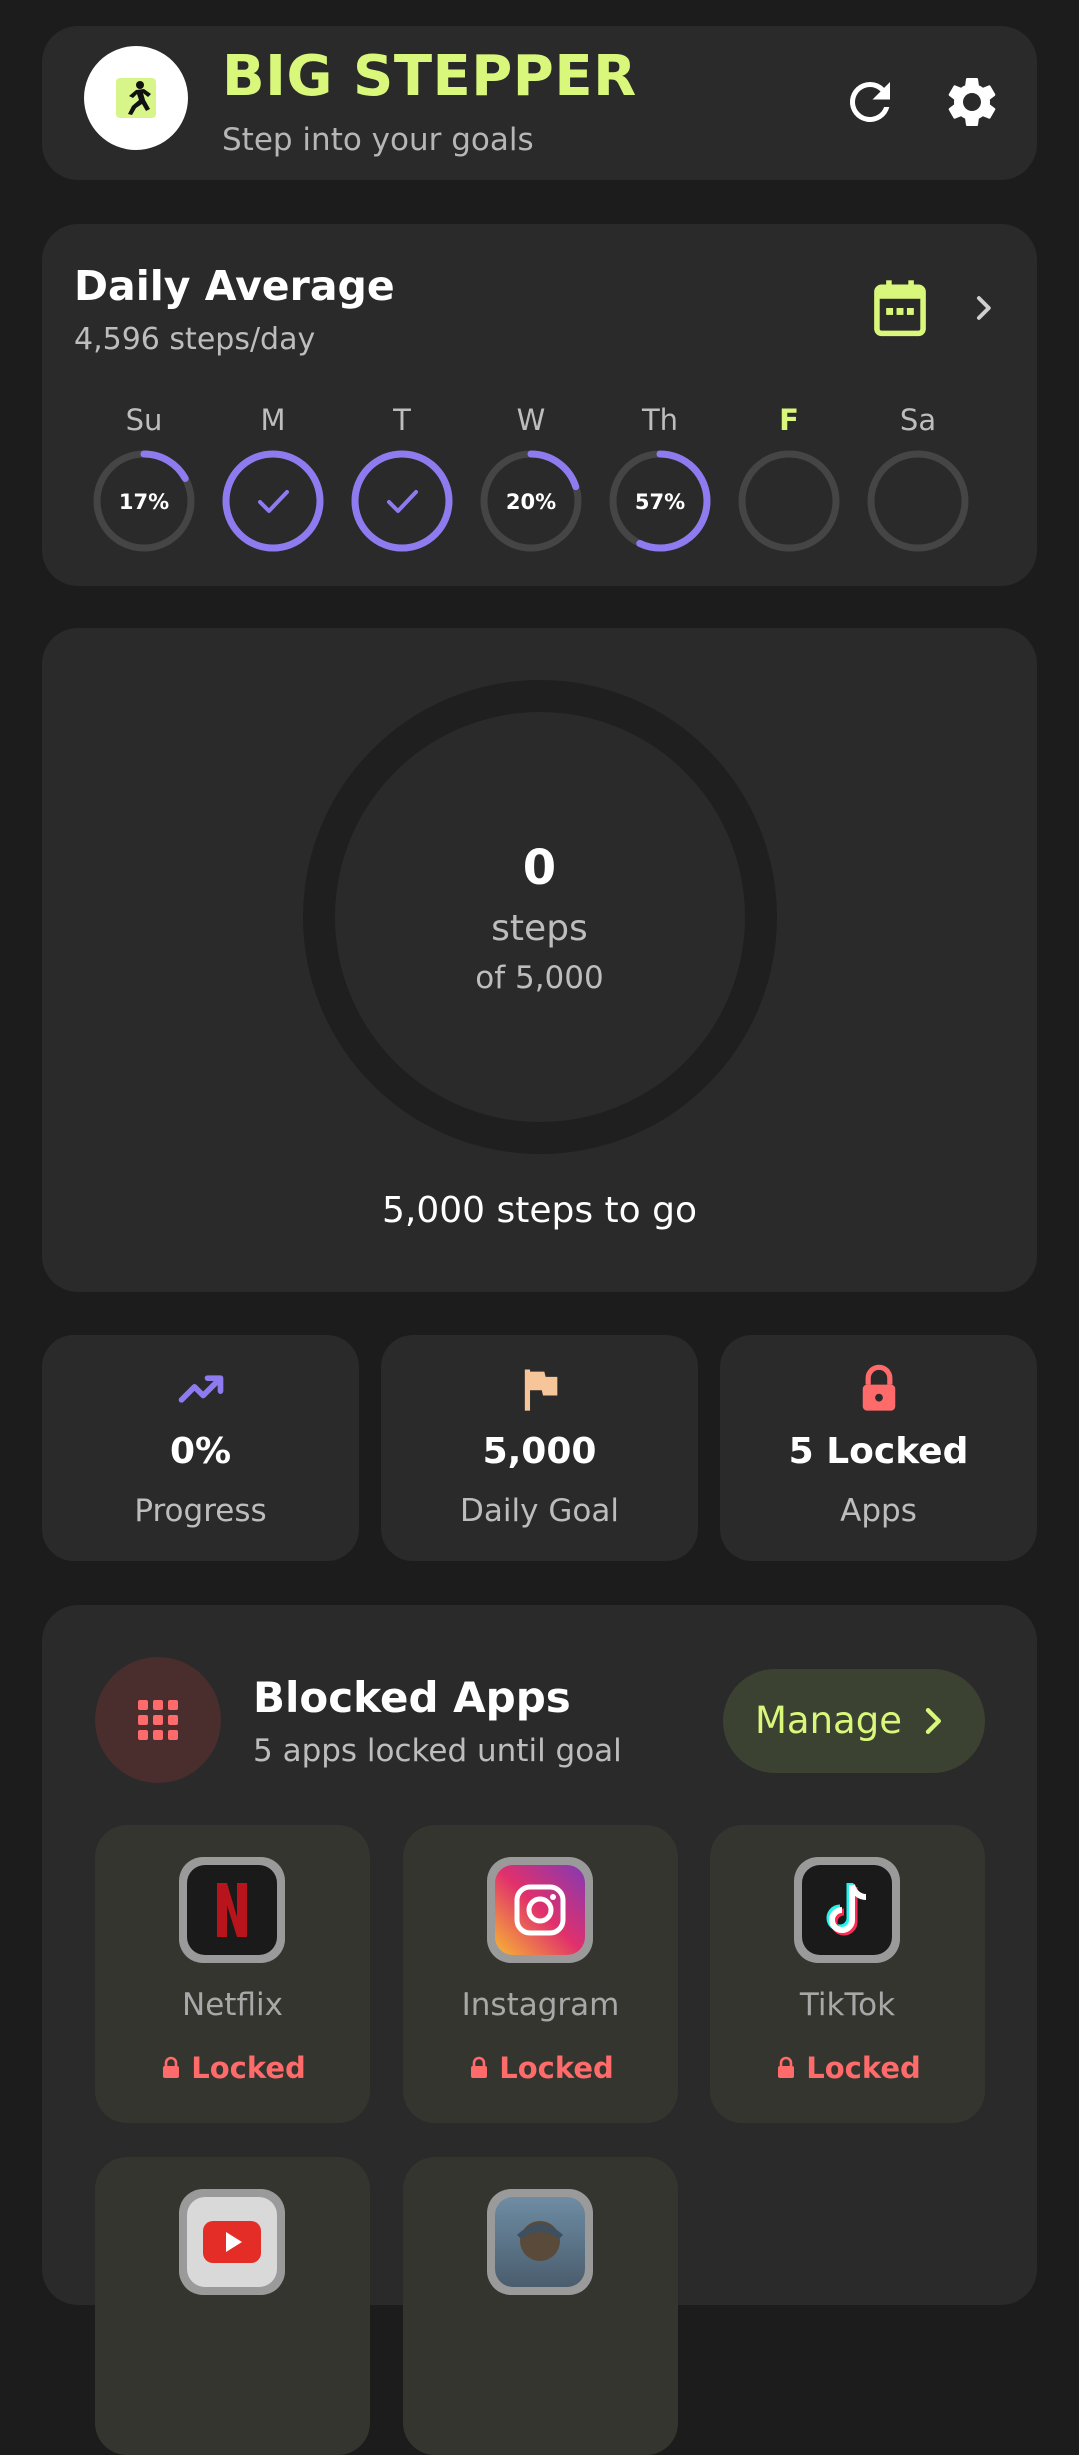 This screenshot has width=1079, height=2455. I want to click on app-tile-instagram: Instagram Locked, so click(540, 1974).